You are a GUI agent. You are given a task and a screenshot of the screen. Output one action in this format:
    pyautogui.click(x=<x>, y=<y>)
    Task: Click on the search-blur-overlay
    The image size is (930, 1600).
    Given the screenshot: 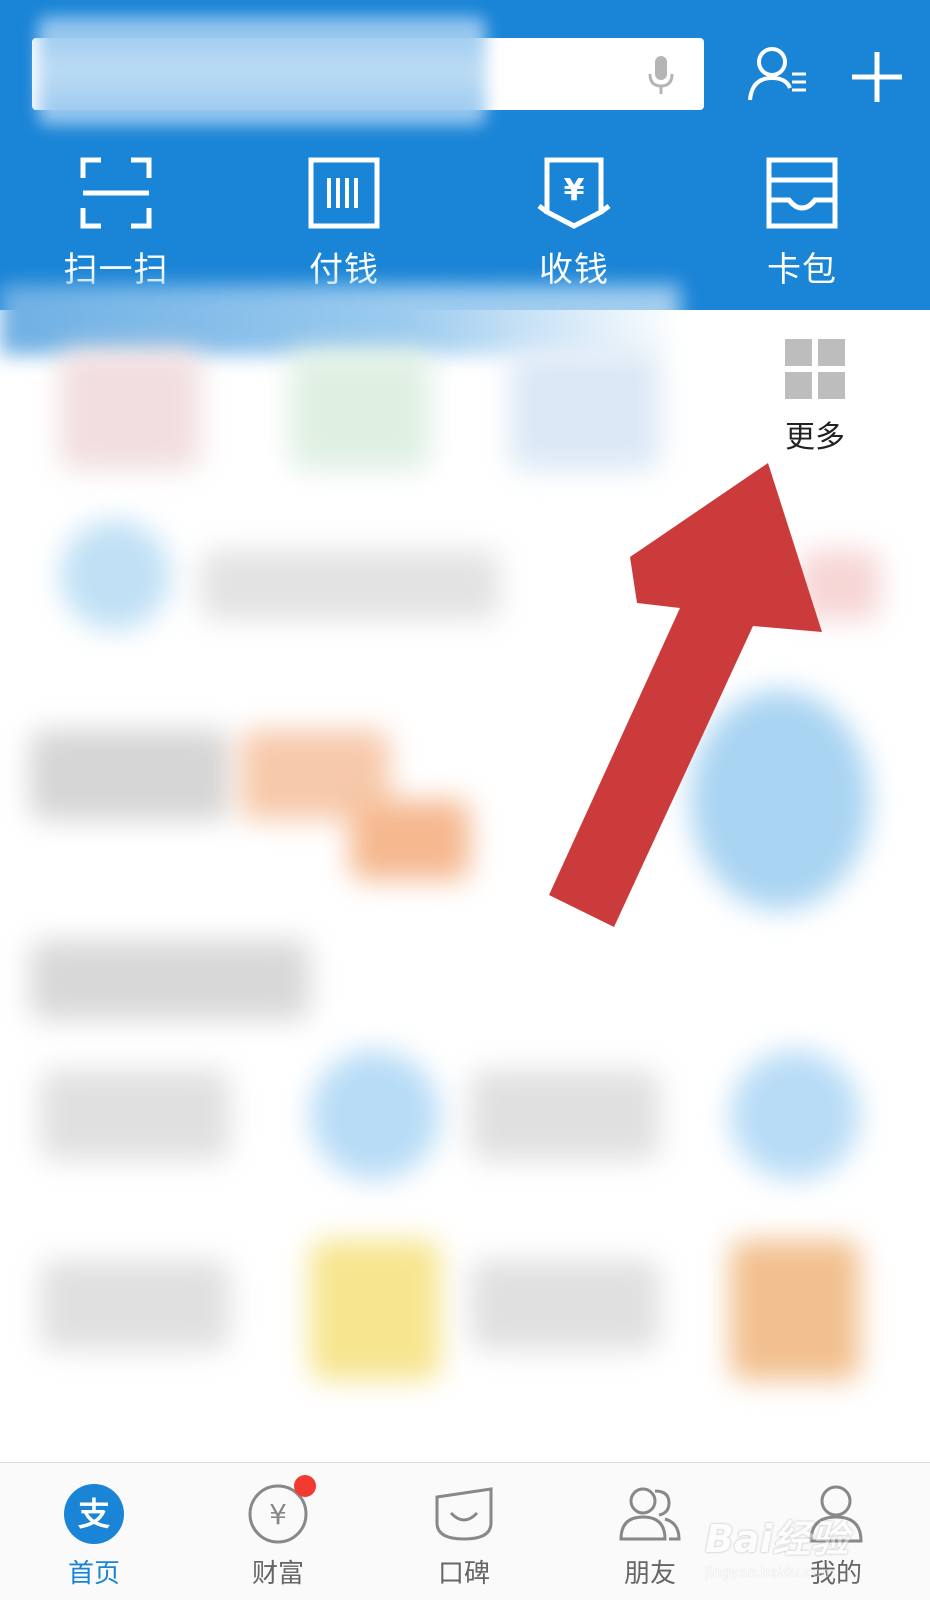 What is the action you would take?
    pyautogui.click(x=262, y=71)
    